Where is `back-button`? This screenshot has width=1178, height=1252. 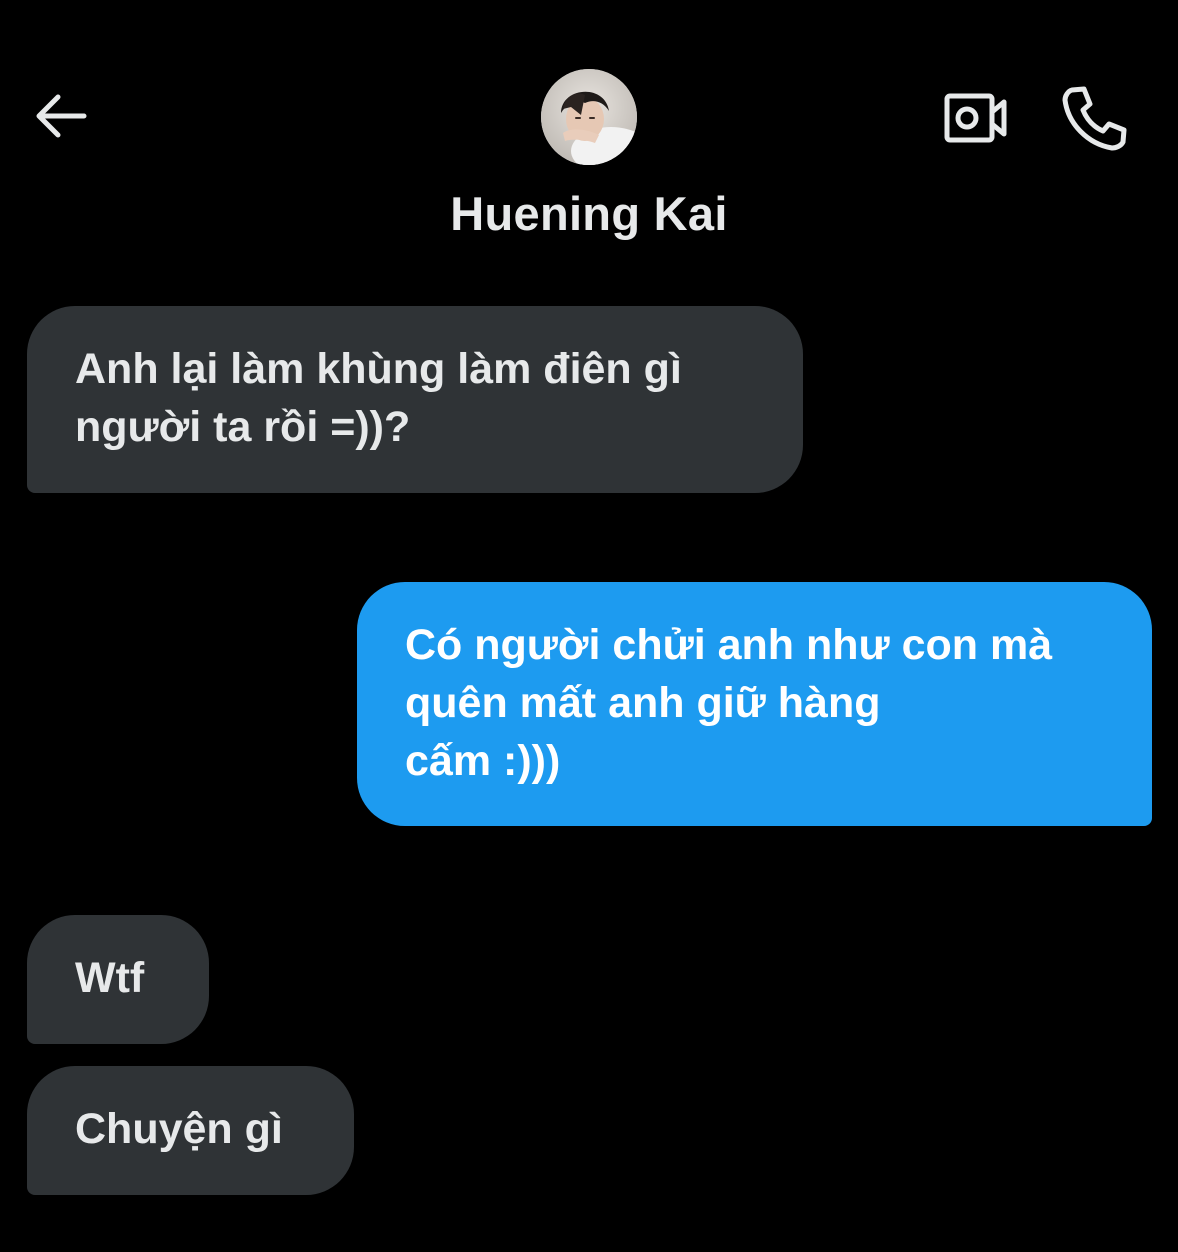
back-button is located at coordinates (62, 116).